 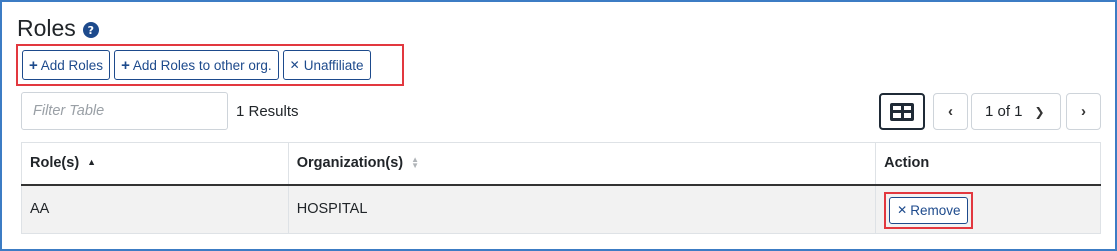 What do you see at coordinates (202, 65) in the screenshot?
I see `add-roles-other-org-label: Add Roles to other org.` at bounding box center [202, 65].